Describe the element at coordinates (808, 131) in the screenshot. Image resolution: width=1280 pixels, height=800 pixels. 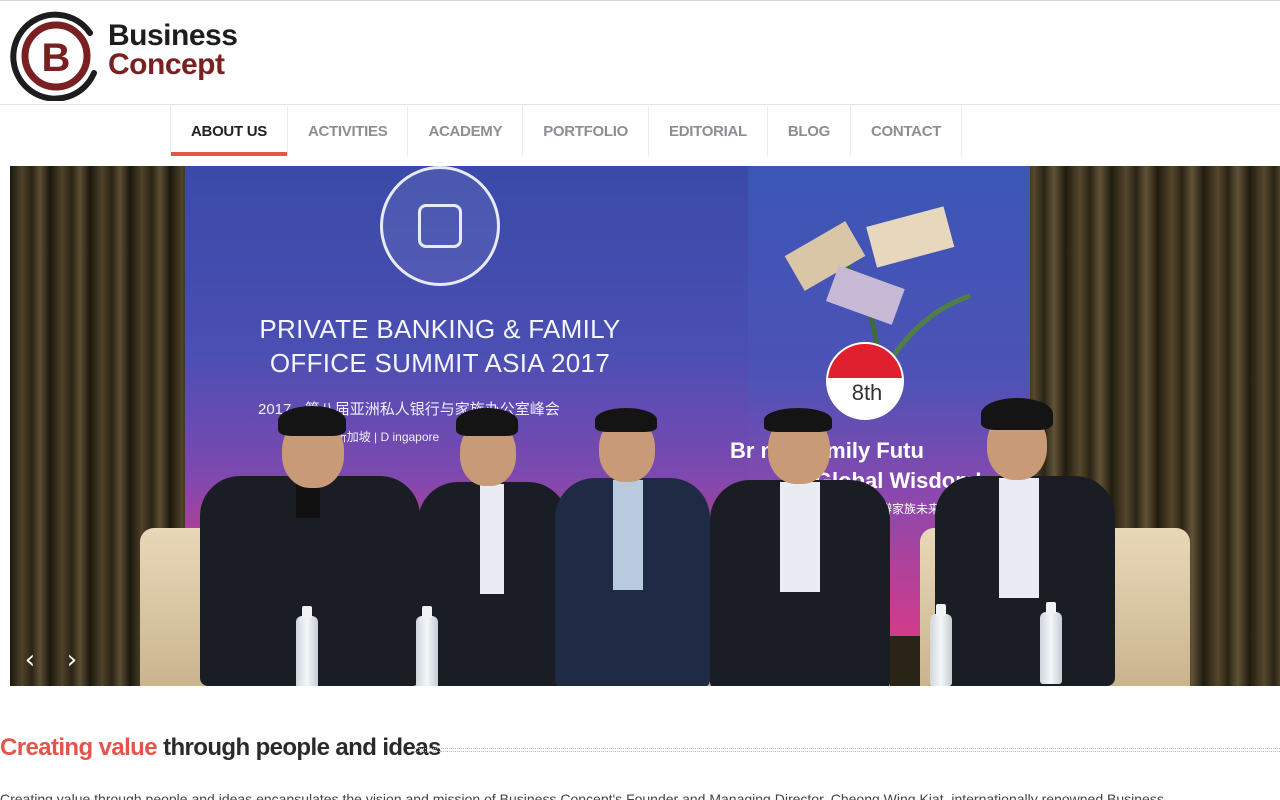
I see `nav-item-blog: BLOG` at that location.